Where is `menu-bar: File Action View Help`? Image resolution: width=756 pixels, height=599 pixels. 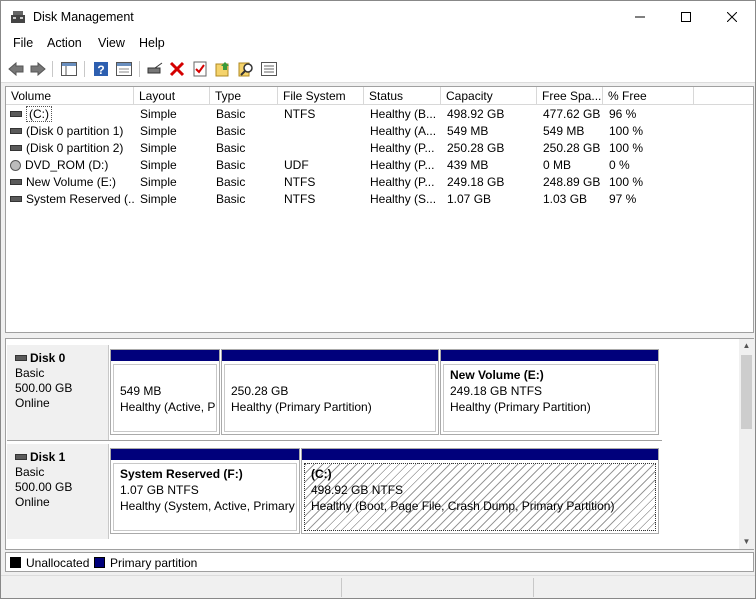 menu-bar: File Action View Help is located at coordinates (378, 44).